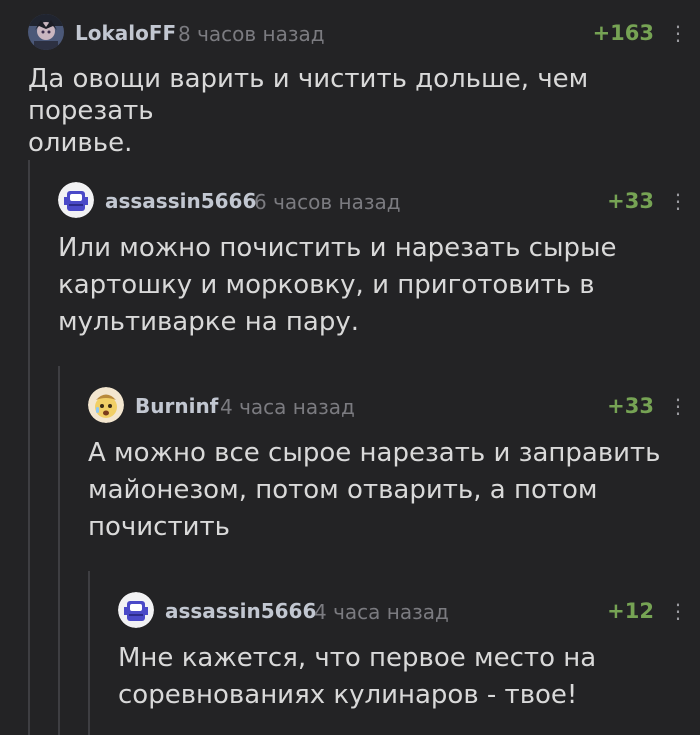  What do you see at coordinates (327, 202) in the screenshot?
I see `timestamp: 6 часов назад` at bounding box center [327, 202].